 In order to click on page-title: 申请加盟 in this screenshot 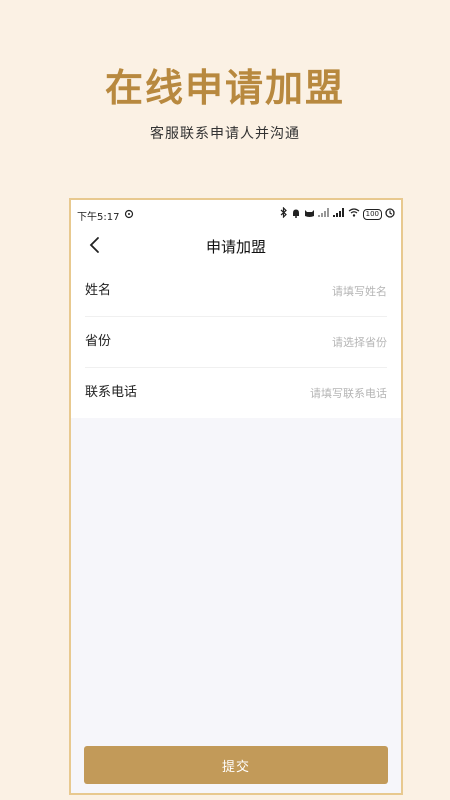, I will do `click(235, 247)`.